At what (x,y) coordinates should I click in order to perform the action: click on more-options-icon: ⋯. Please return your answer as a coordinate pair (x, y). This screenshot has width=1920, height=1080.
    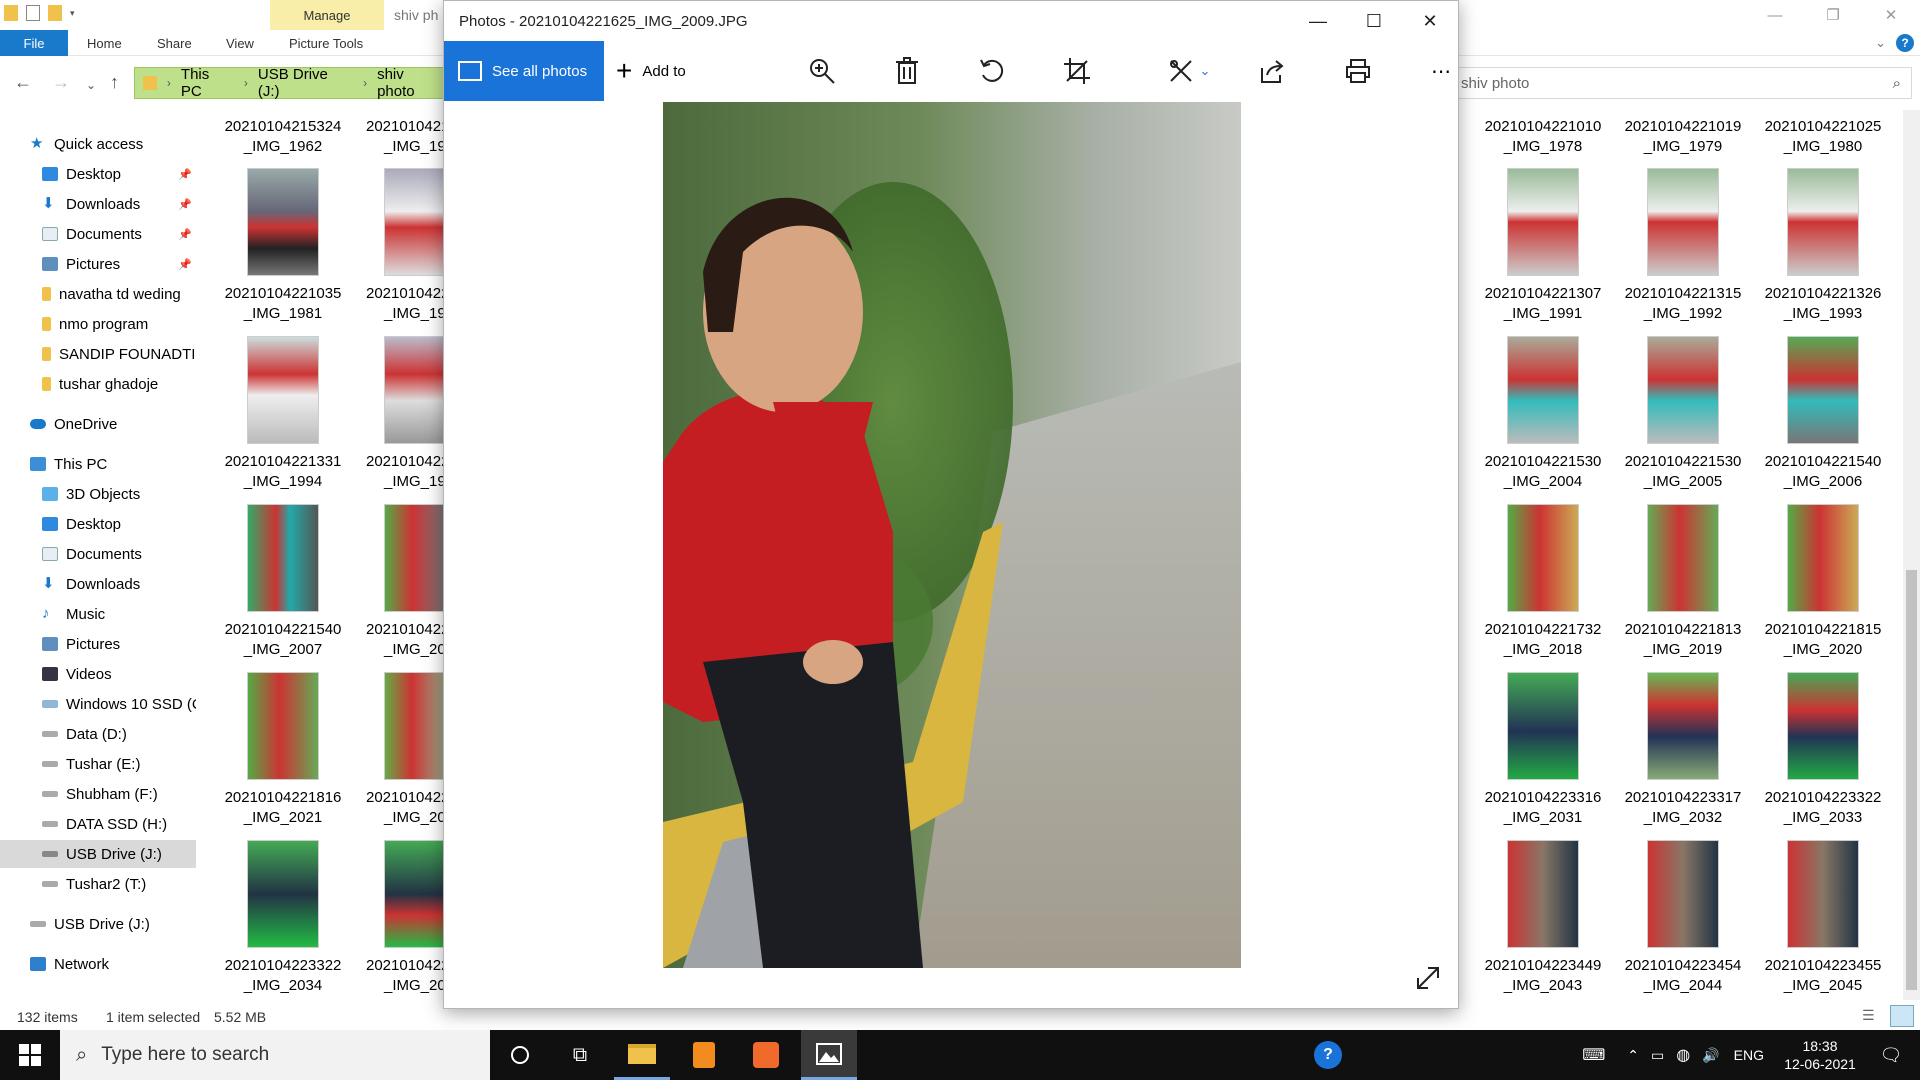
    Looking at the image, I should click on (1442, 71).